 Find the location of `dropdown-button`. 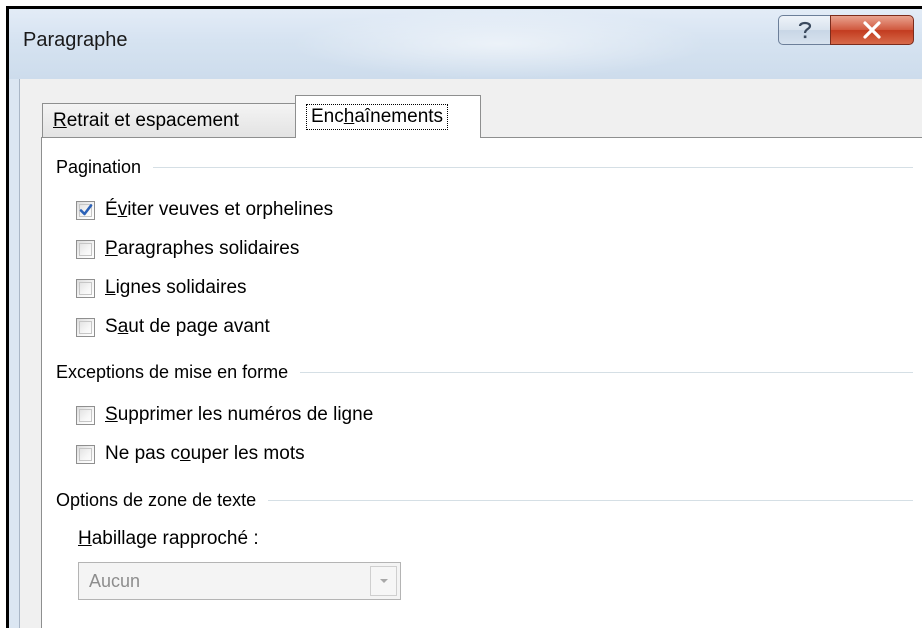

dropdown-button is located at coordinates (383, 581).